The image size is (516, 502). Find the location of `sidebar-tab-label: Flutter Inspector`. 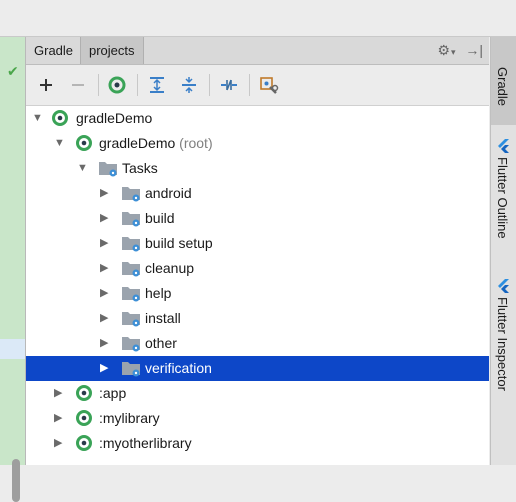

sidebar-tab-label: Flutter Inspector is located at coordinates (502, 344).